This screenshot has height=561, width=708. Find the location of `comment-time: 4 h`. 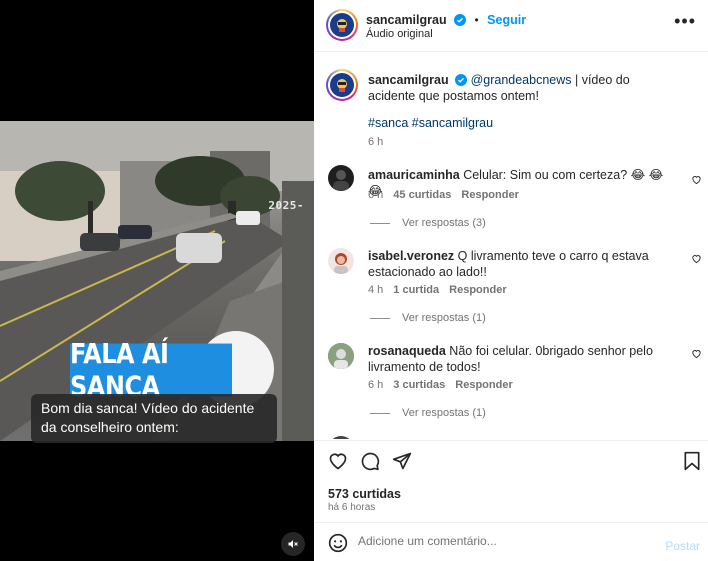

comment-time: 4 h is located at coordinates (376, 290).